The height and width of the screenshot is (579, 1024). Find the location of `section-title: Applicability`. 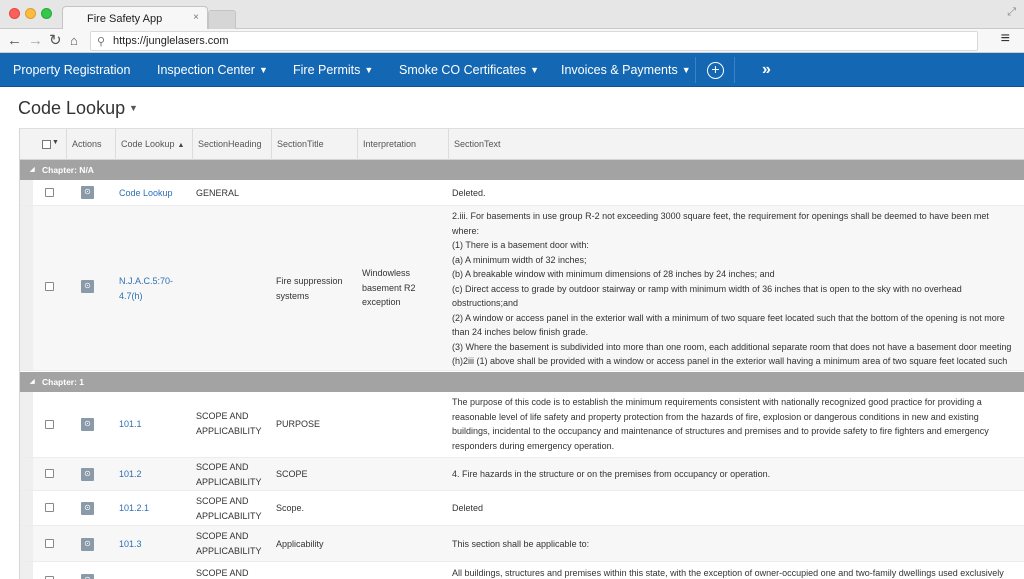

section-title: Applicability is located at coordinates (300, 544).